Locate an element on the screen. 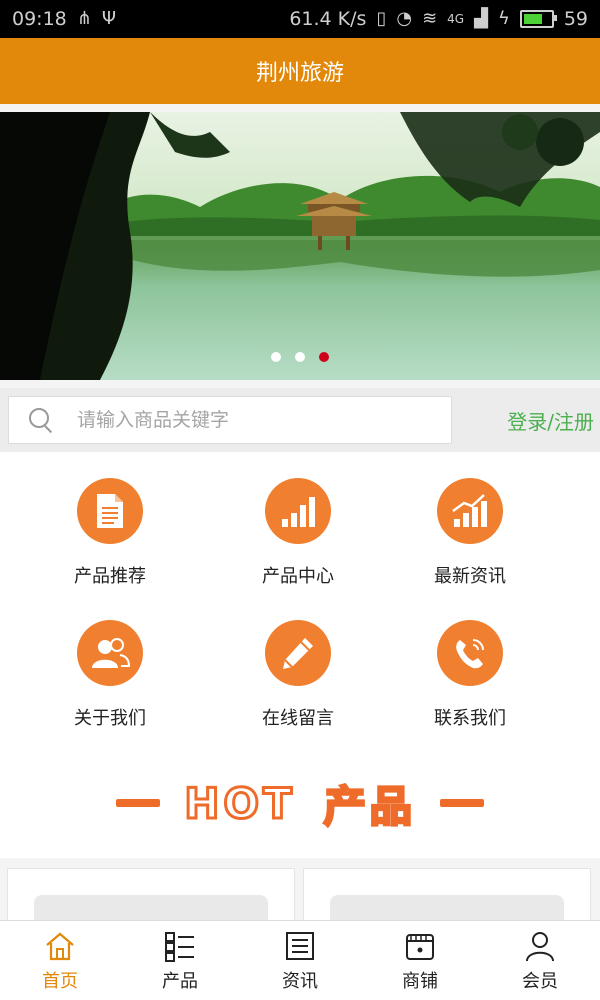 This screenshot has height=1000, width=600. tab-member: 会员 is located at coordinates (540, 960).